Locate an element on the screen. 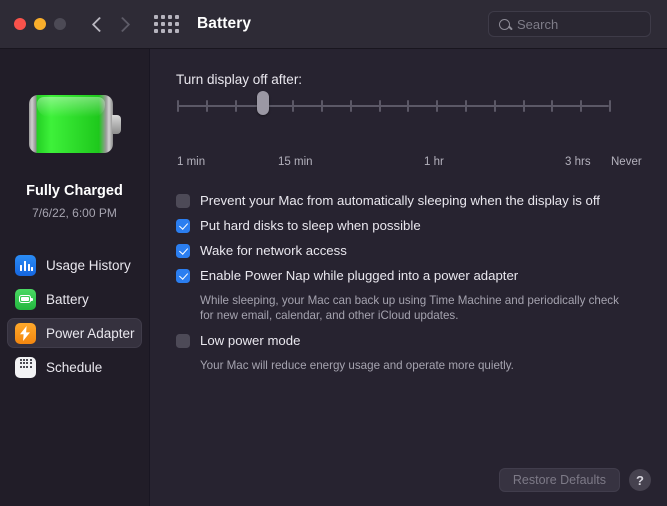  battery-terminal-cap is located at coordinates (116, 124).